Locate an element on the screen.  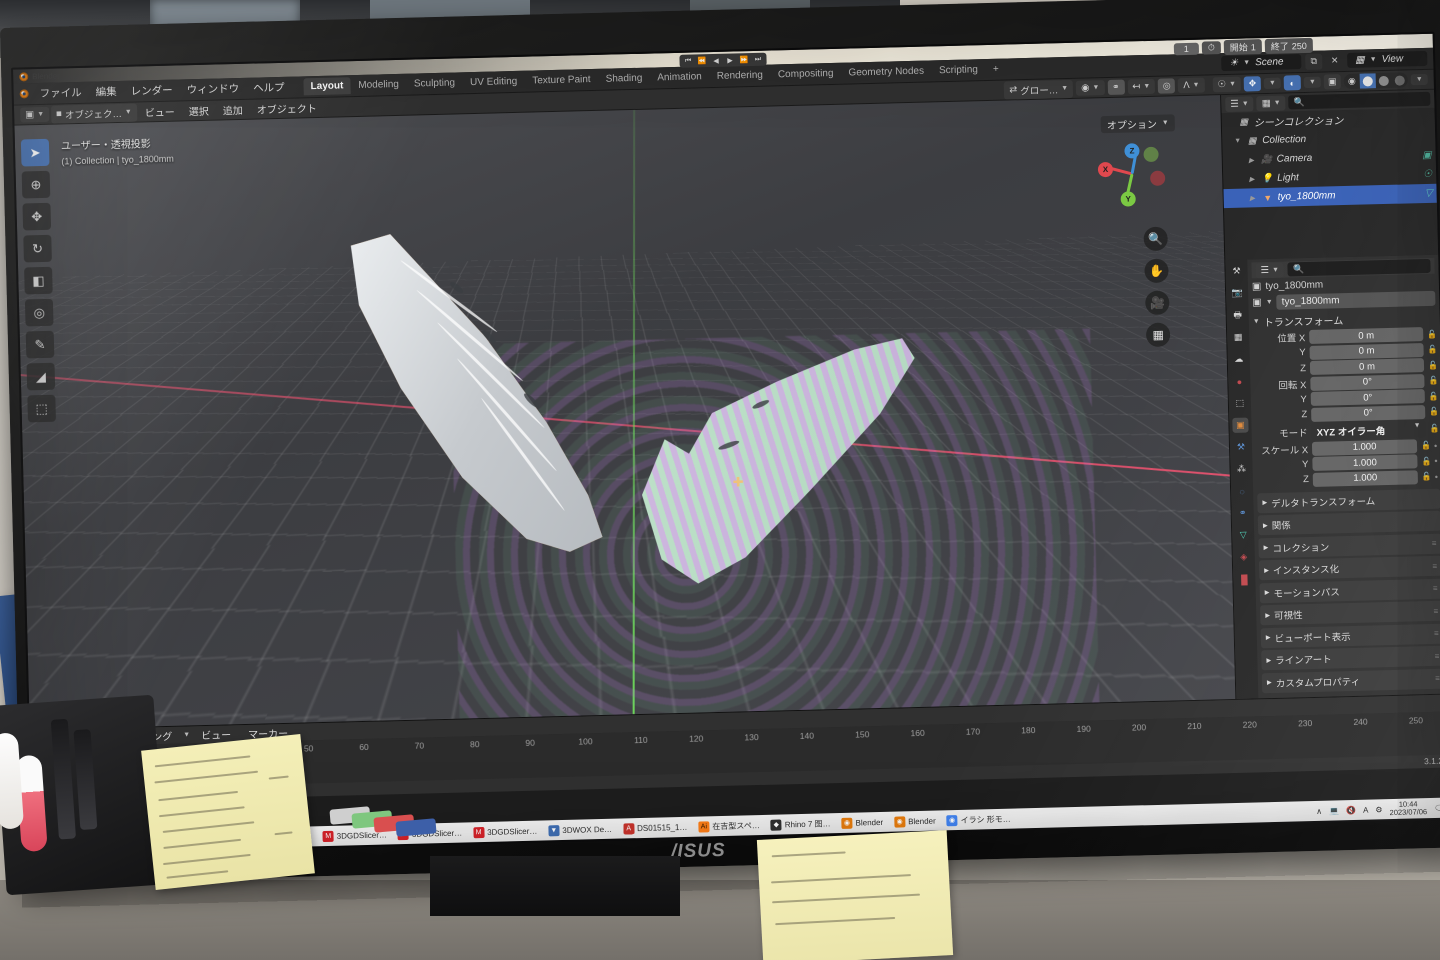
outliner-display-mode-selector: ☰ ▼ is located at coordinates (1239, 103).